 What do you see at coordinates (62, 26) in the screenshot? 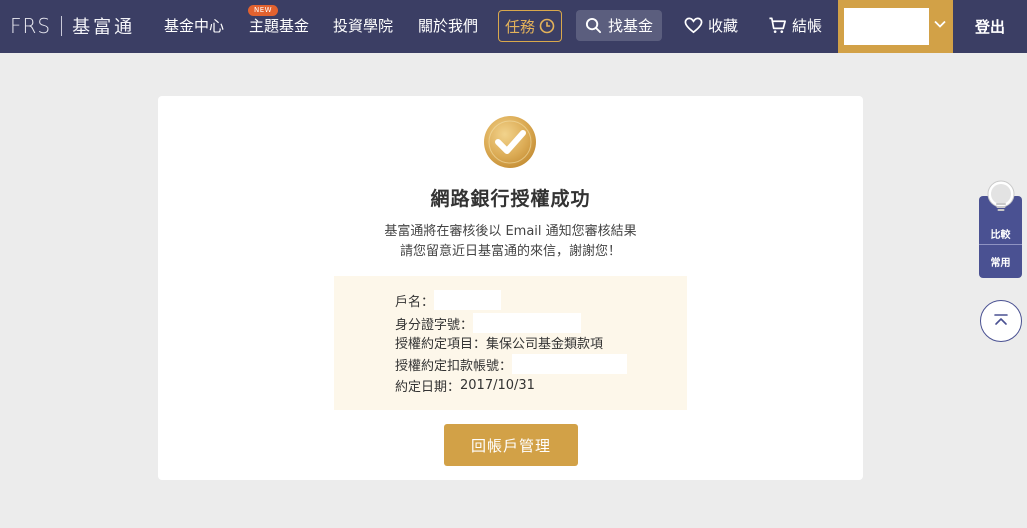
I see `logo-separator` at bounding box center [62, 26].